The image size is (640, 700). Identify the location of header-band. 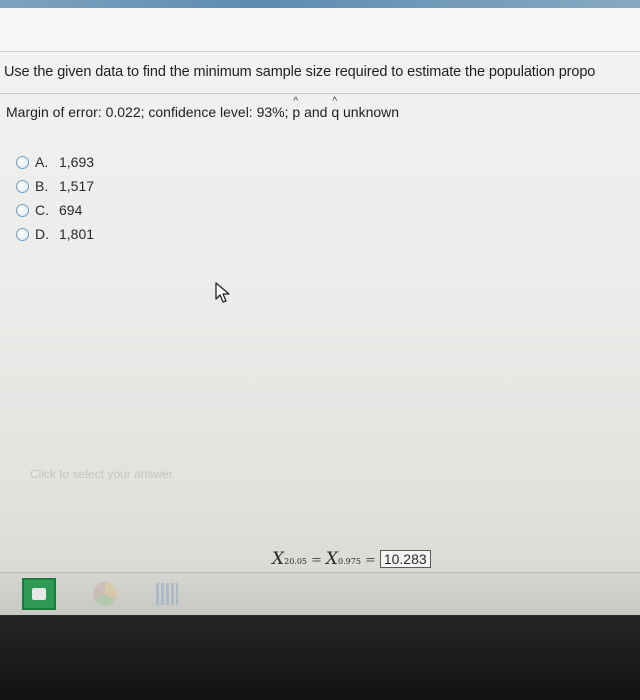
(320, 30).